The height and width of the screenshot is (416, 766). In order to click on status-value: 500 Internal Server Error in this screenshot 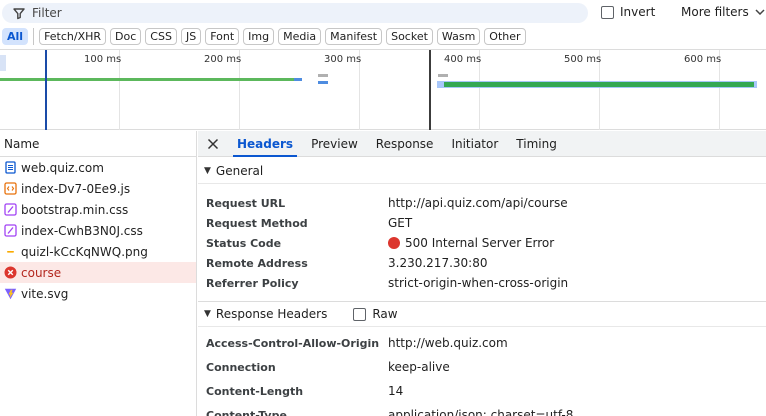, I will do `click(471, 243)`.